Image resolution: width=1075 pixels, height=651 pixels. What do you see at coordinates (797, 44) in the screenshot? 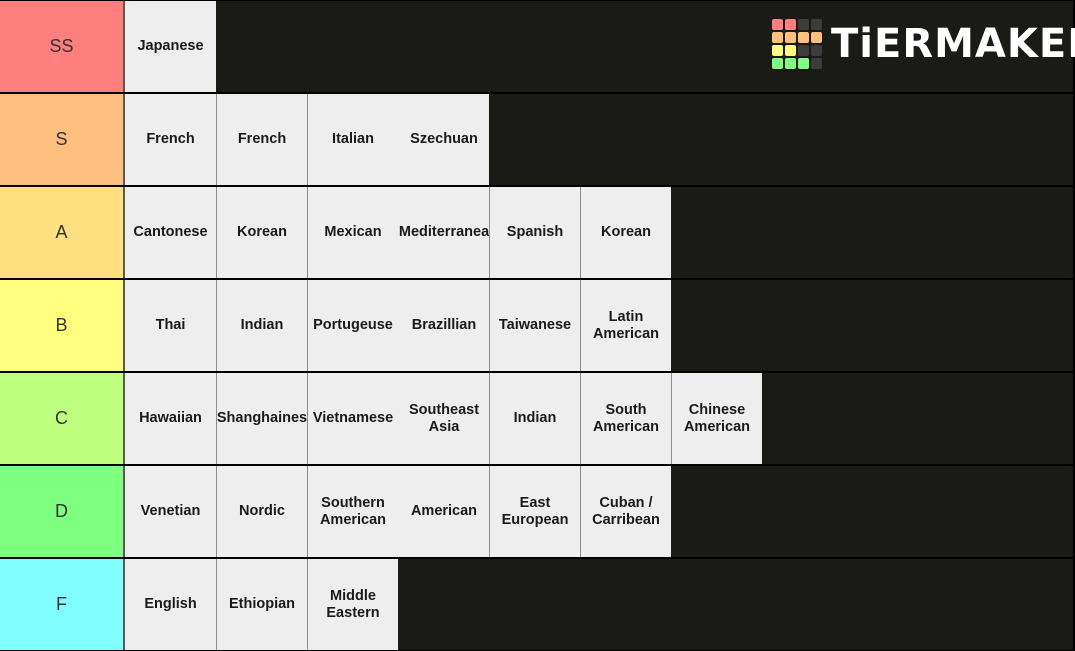
I see `logo-grid-icon` at bounding box center [797, 44].